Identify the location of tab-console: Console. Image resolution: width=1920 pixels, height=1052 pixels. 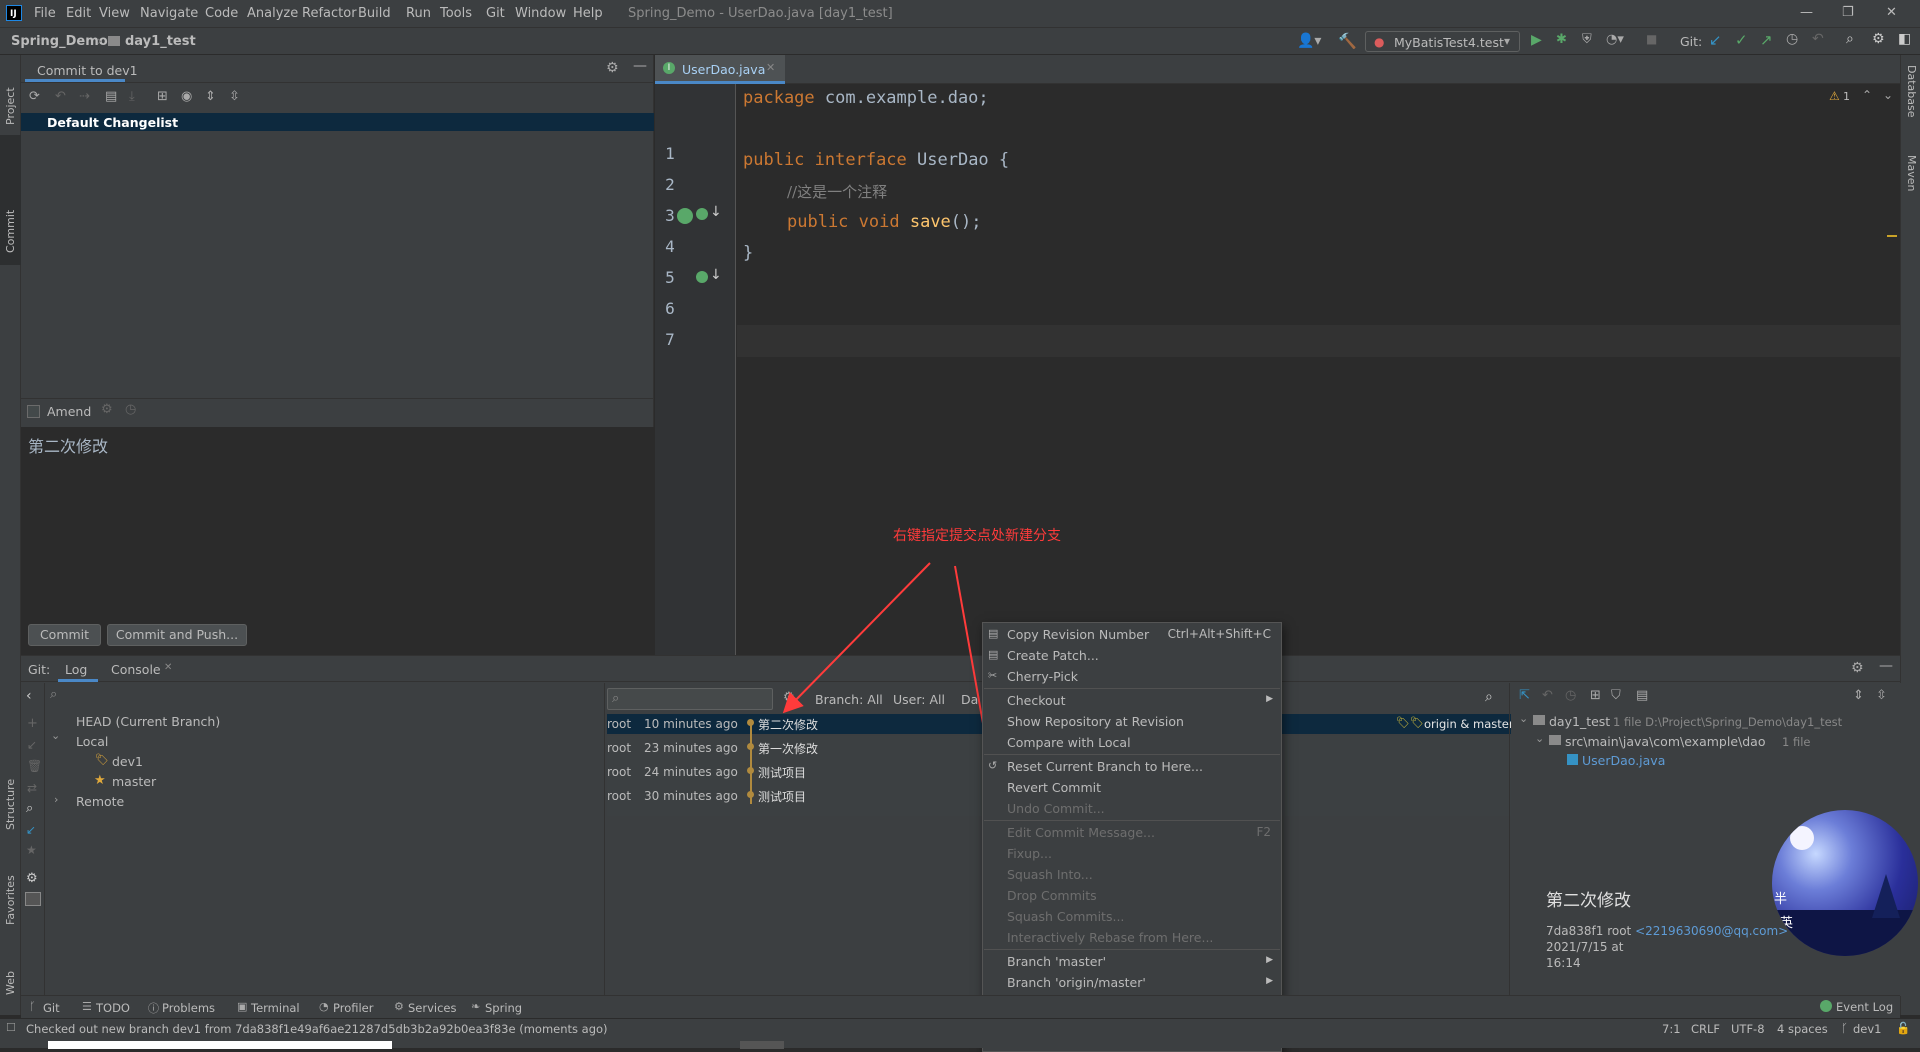
(136, 669).